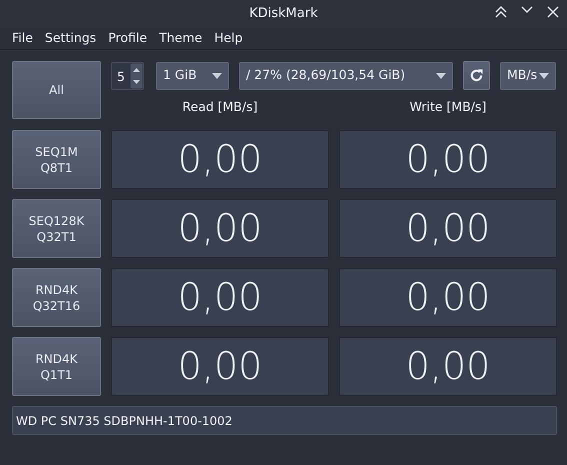  Describe the element at coordinates (553, 12) in the screenshot. I see `close-icon` at that location.